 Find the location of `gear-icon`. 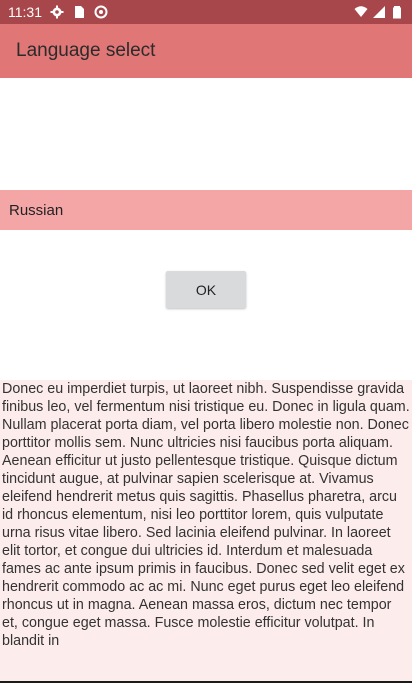

gear-icon is located at coordinates (57, 12).